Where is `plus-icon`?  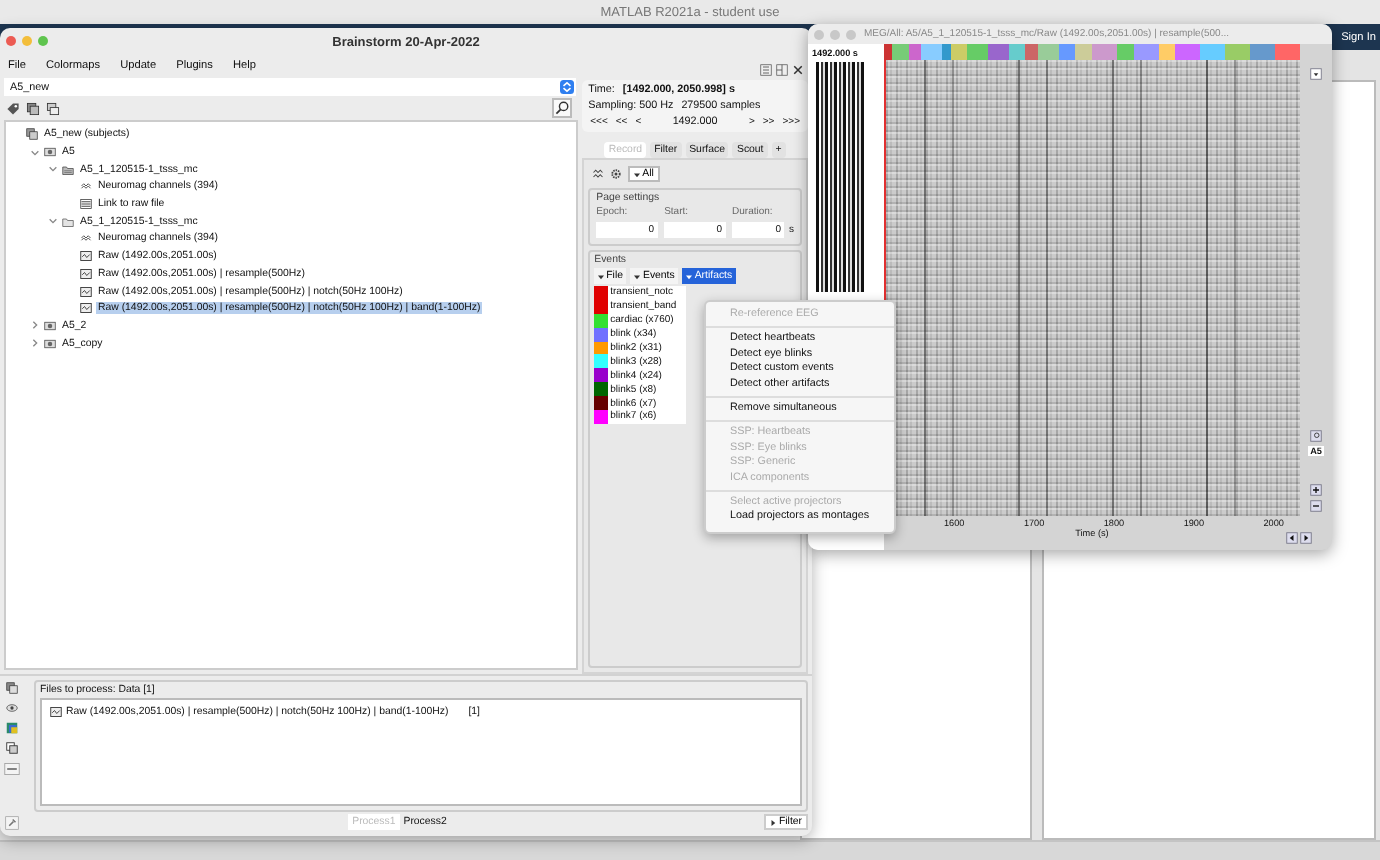
plus-icon is located at coordinates (1316, 490).